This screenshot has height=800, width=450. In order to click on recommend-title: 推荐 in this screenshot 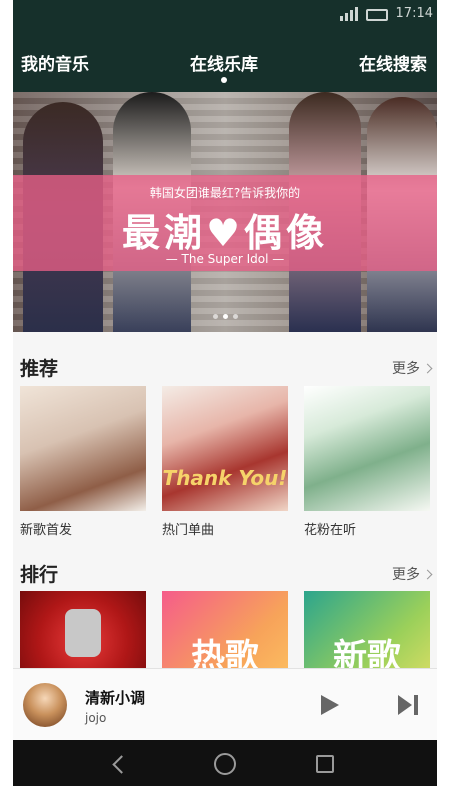, I will do `click(39, 369)`.